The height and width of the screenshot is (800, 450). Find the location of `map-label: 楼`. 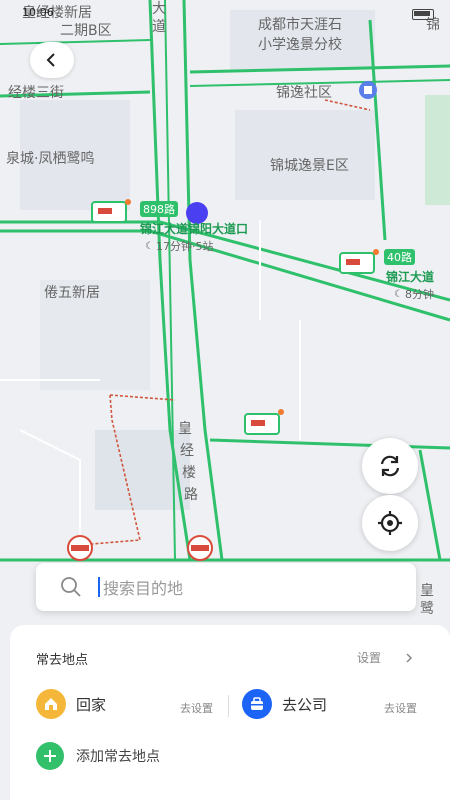

map-label: 楼 is located at coordinates (189, 473).